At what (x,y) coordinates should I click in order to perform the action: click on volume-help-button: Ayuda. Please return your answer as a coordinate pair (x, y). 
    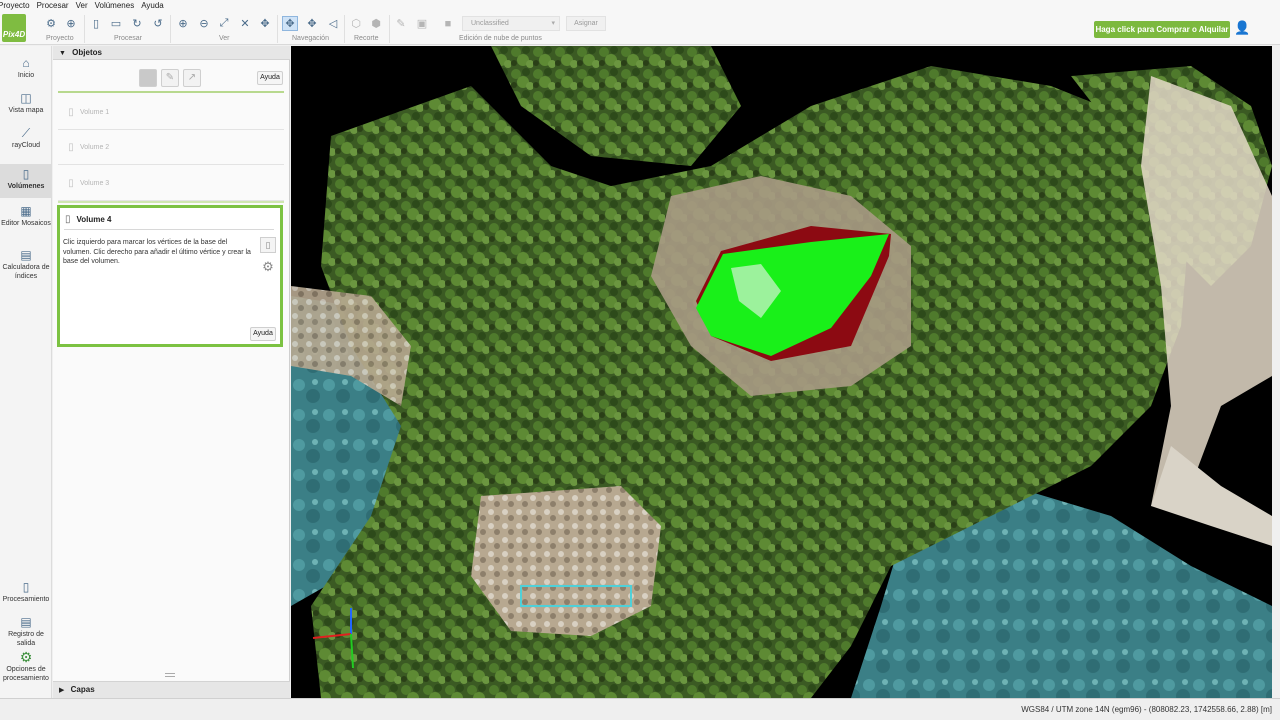
    Looking at the image, I should click on (263, 334).